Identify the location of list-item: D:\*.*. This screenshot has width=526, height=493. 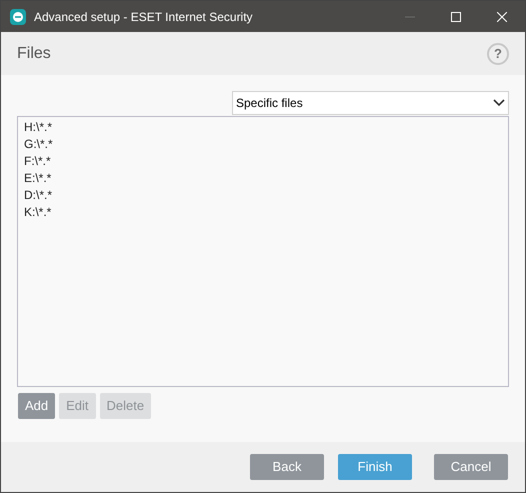
(263, 195).